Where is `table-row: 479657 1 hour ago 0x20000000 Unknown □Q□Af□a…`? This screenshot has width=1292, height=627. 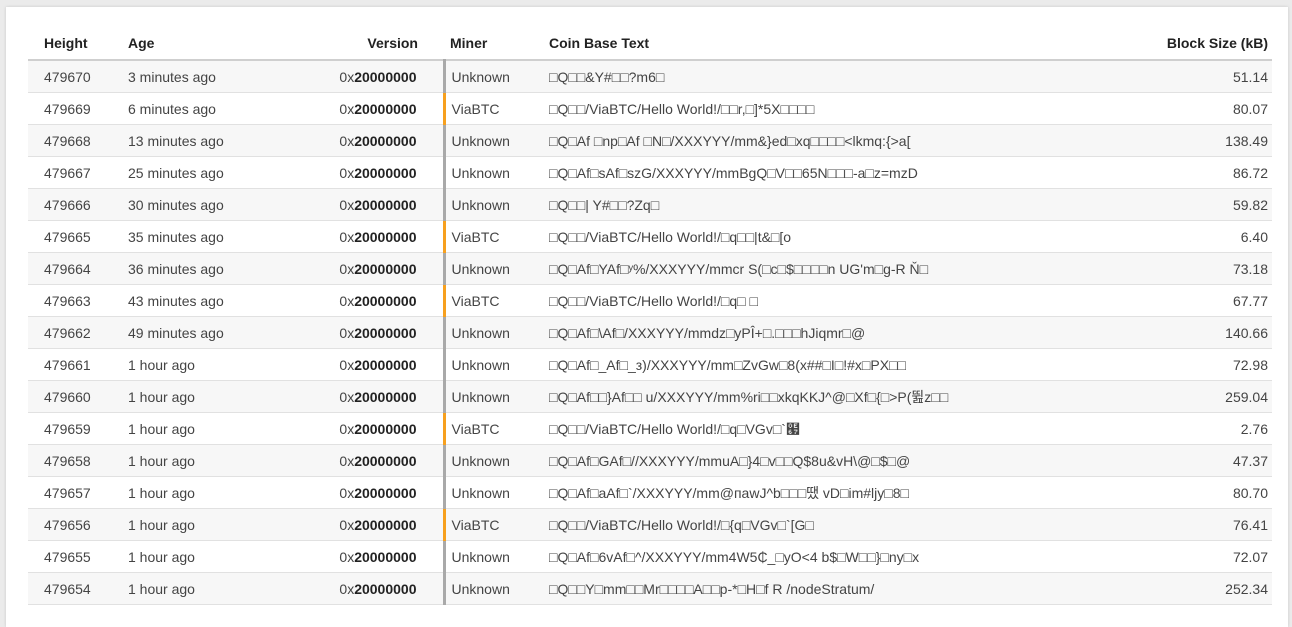
table-row: 479657 1 hour ago 0x20000000 Unknown □Q□Af□a… is located at coordinates (650, 492).